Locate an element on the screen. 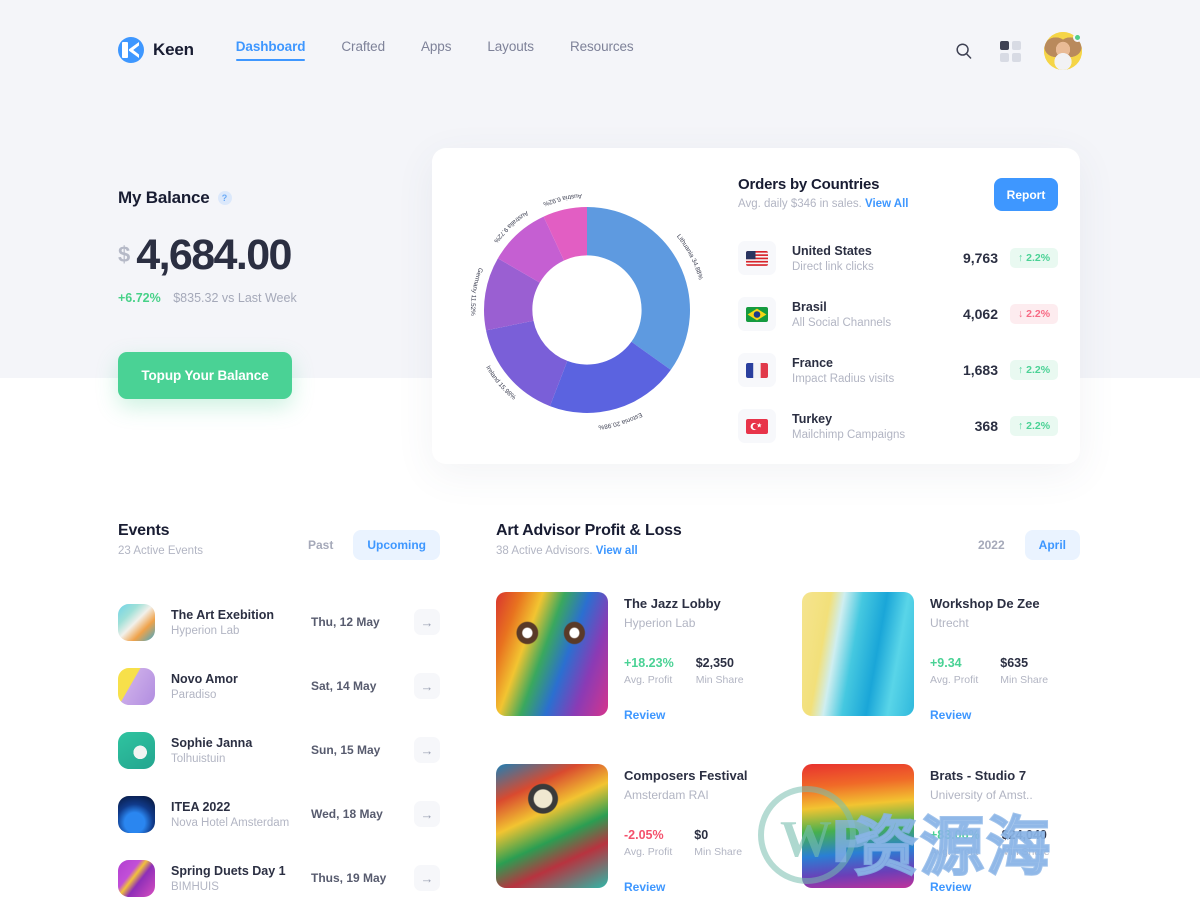 This screenshot has width=1200, height=900. list-item: Novo Amor Paradiso Sat, 14 May → is located at coordinates (279, 686).